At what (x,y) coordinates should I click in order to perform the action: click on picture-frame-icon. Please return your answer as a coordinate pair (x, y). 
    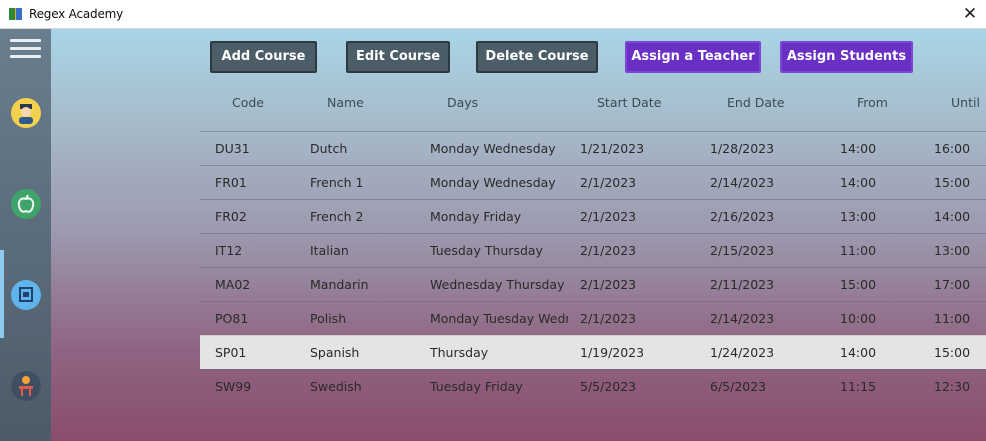
    Looking at the image, I should click on (26, 295).